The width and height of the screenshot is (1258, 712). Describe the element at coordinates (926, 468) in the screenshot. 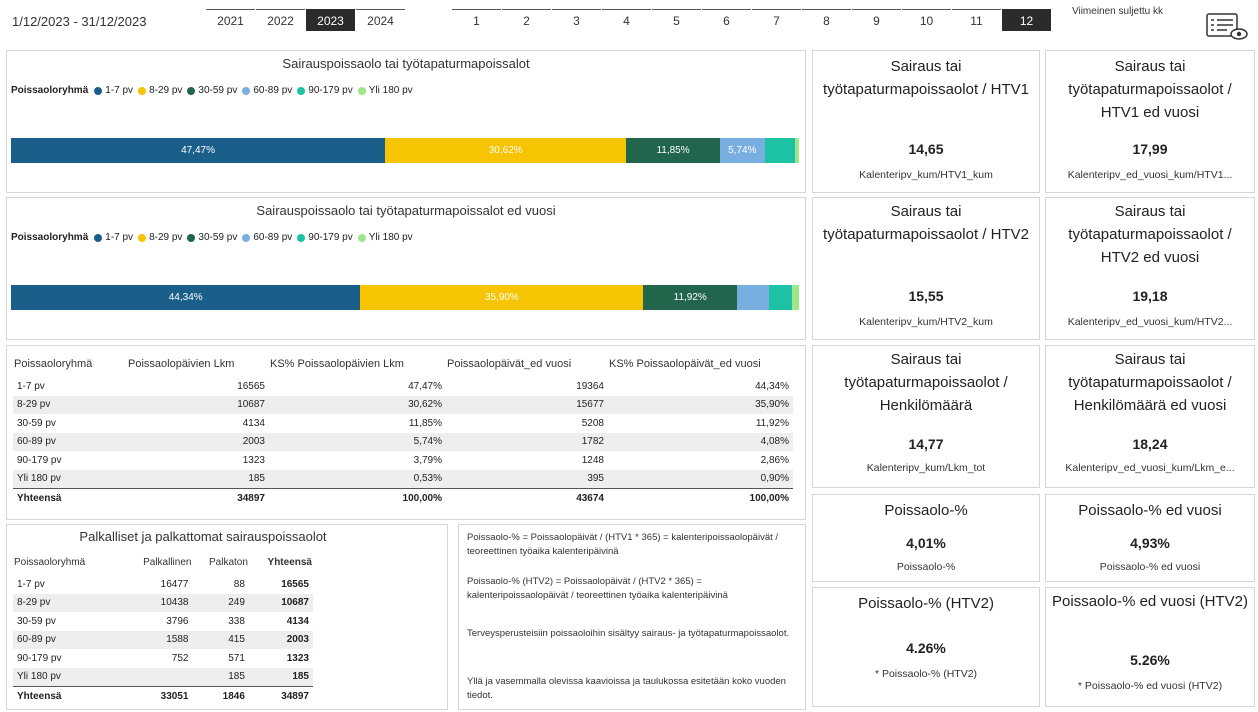

I see `kpi-subtitle: Kalenteripv_kum/Lkm_tot` at that location.